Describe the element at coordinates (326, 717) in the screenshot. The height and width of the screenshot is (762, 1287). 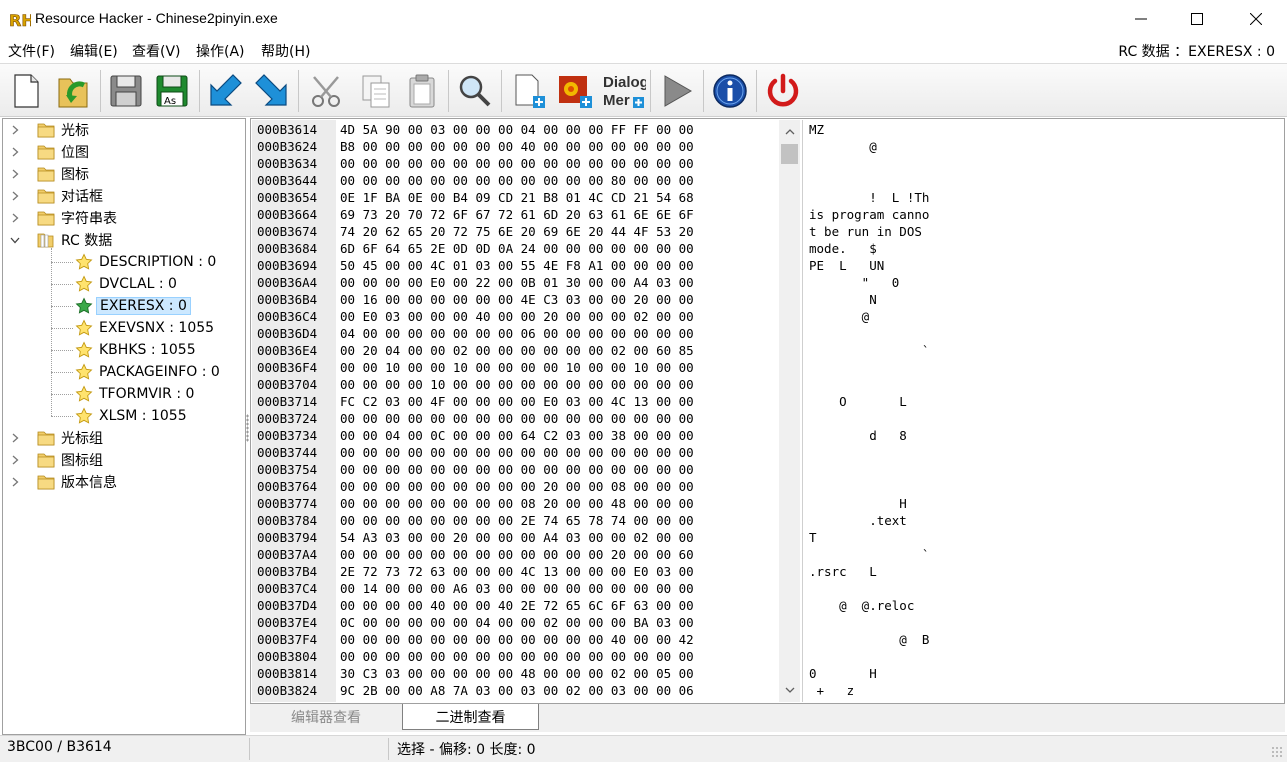
I see `tab-editor-view: 编辑器查看` at that location.